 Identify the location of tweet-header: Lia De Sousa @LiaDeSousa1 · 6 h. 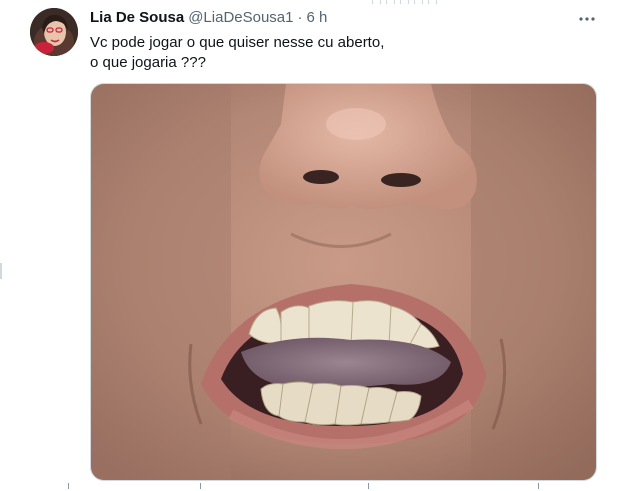
(208, 19).